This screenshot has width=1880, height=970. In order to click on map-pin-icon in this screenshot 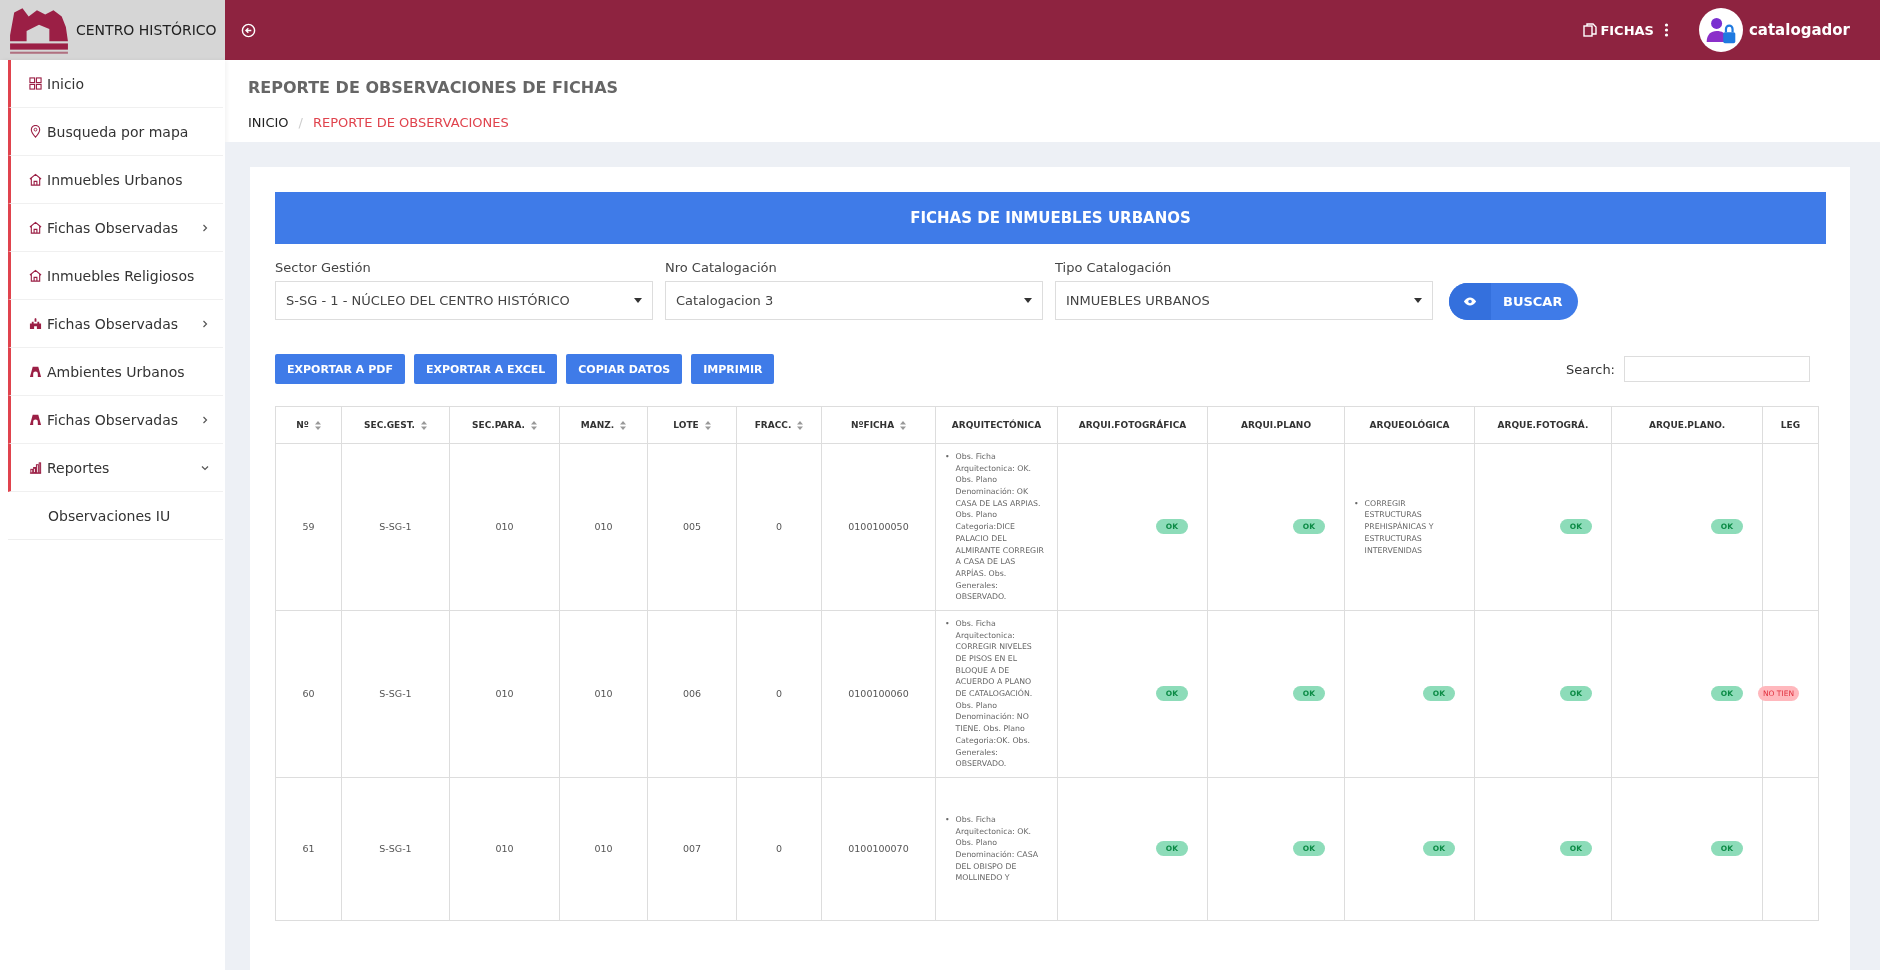, I will do `click(35, 131)`.